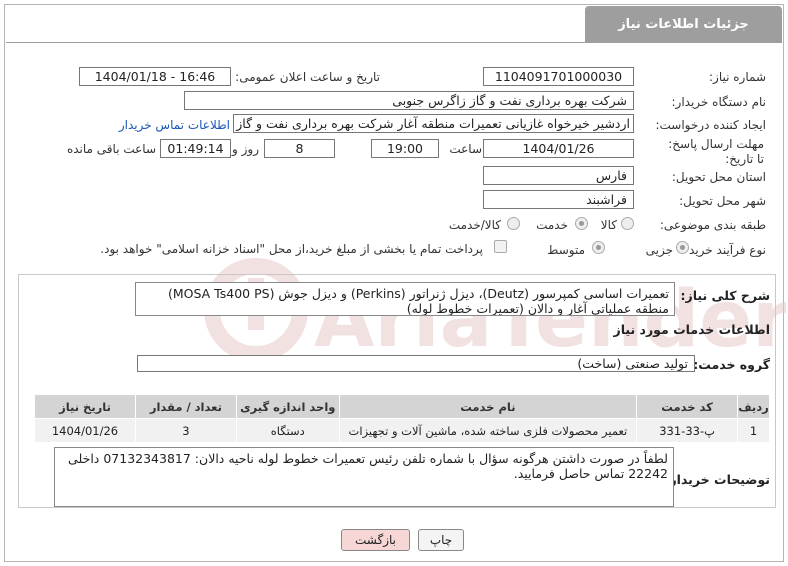 The height and width of the screenshot is (566, 788). I want to click on buyer-org-field: شرکت بهره برداری نفت و گاز زاگرس جنوبی, so click(409, 100).